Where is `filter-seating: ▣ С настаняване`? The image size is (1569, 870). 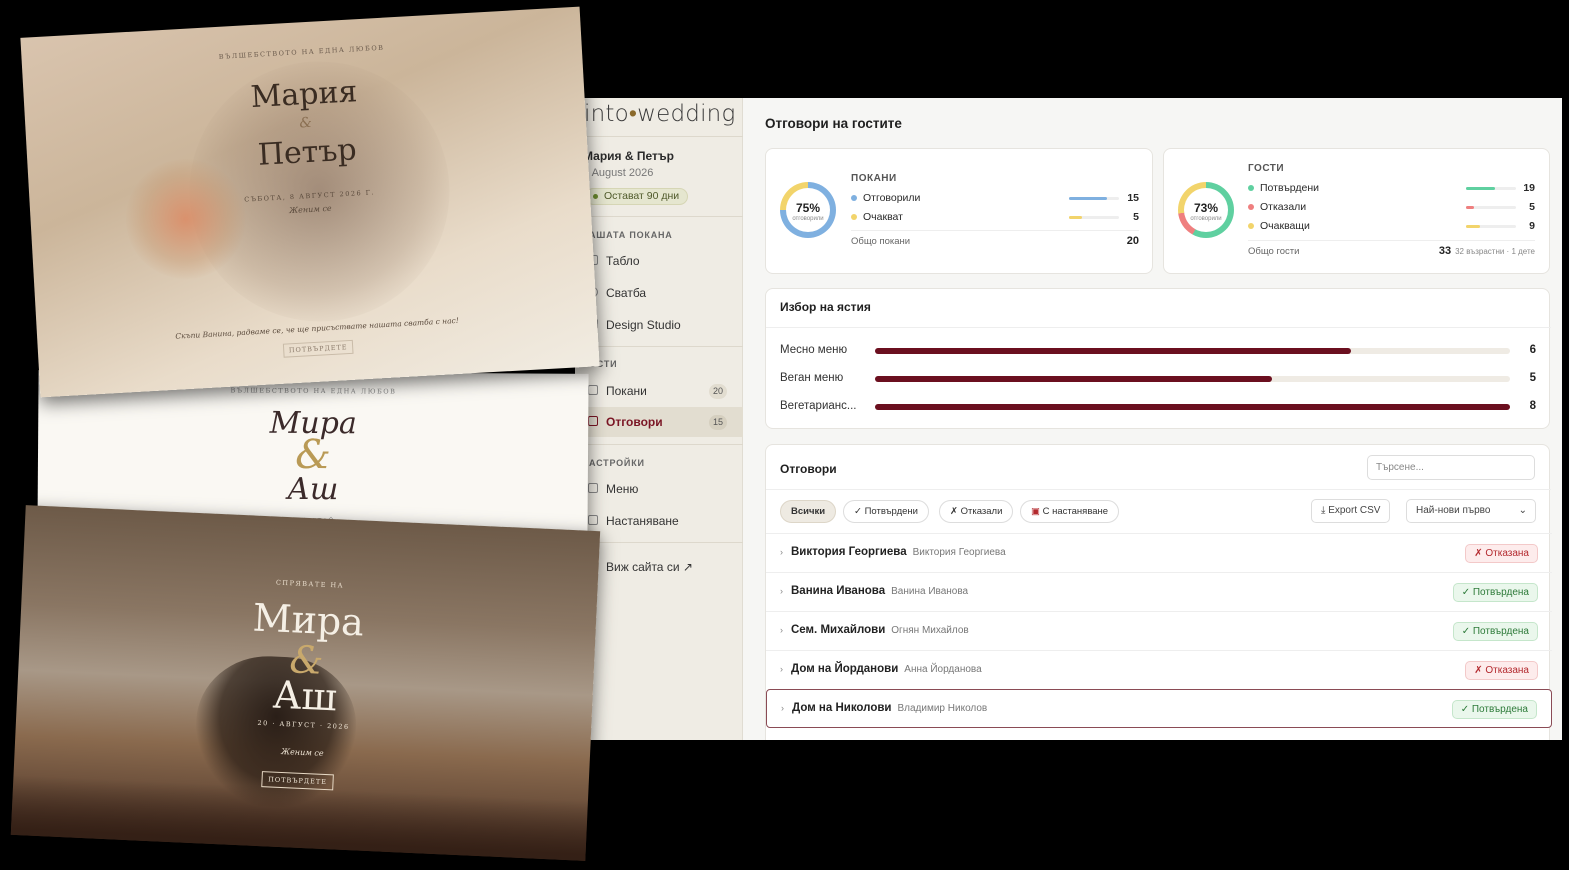 filter-seating: ▣ С настаняване is located at coordinates (1070, 511).